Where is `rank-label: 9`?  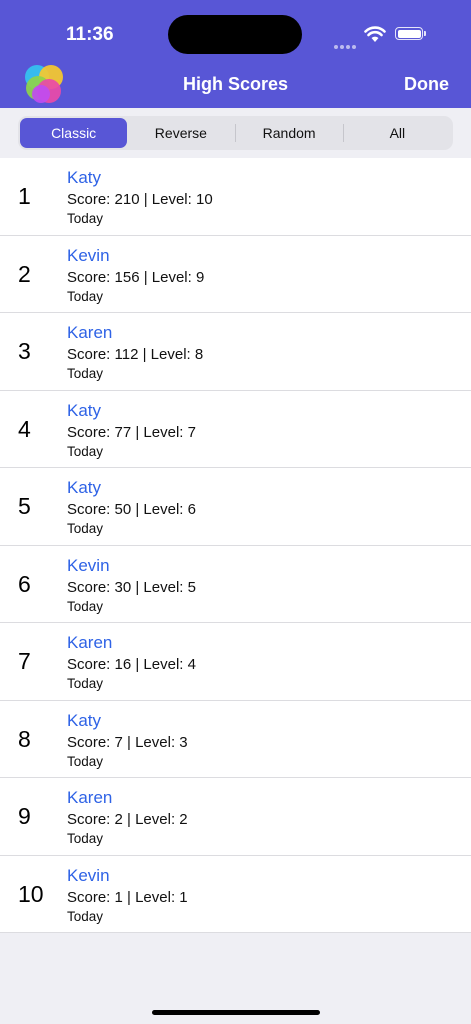 rank-label: 9 is located at coordinates (24, 816).